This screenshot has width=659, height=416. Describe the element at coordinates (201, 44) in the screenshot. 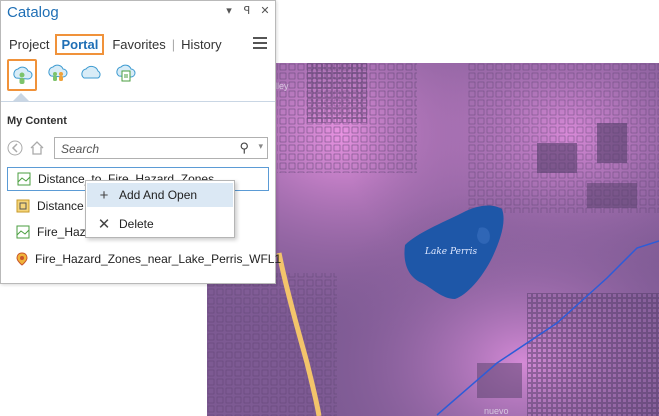

I see `tab-history: History` at that location.